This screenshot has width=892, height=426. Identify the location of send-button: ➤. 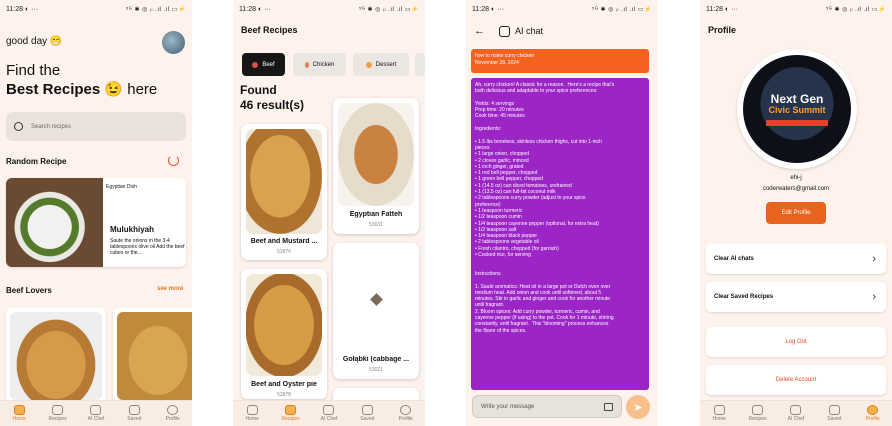
(638, 407).